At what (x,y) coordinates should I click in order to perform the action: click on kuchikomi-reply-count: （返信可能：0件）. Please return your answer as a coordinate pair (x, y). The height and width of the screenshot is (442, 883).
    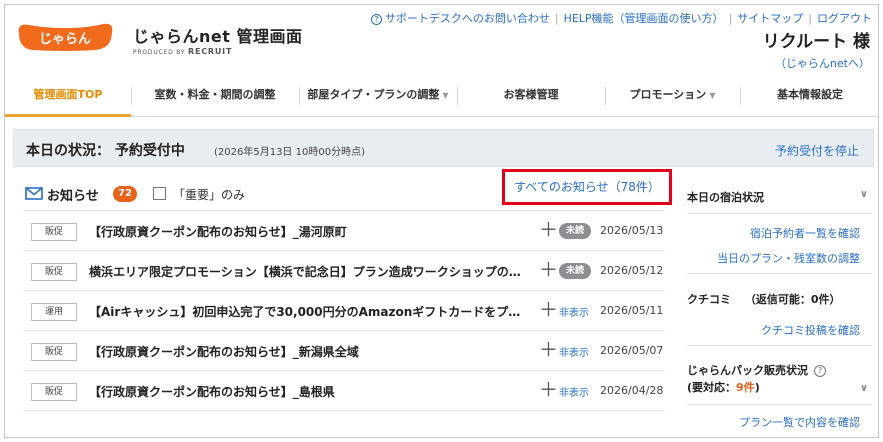
    Looking at the image, I should click on (792, 299).